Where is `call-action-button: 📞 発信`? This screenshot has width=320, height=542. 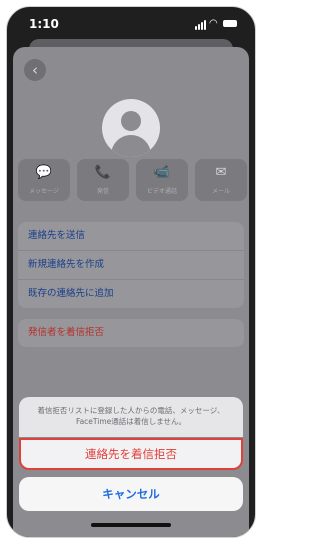
call-action-button: 📞 発信 is located at coordinates (103, 180).